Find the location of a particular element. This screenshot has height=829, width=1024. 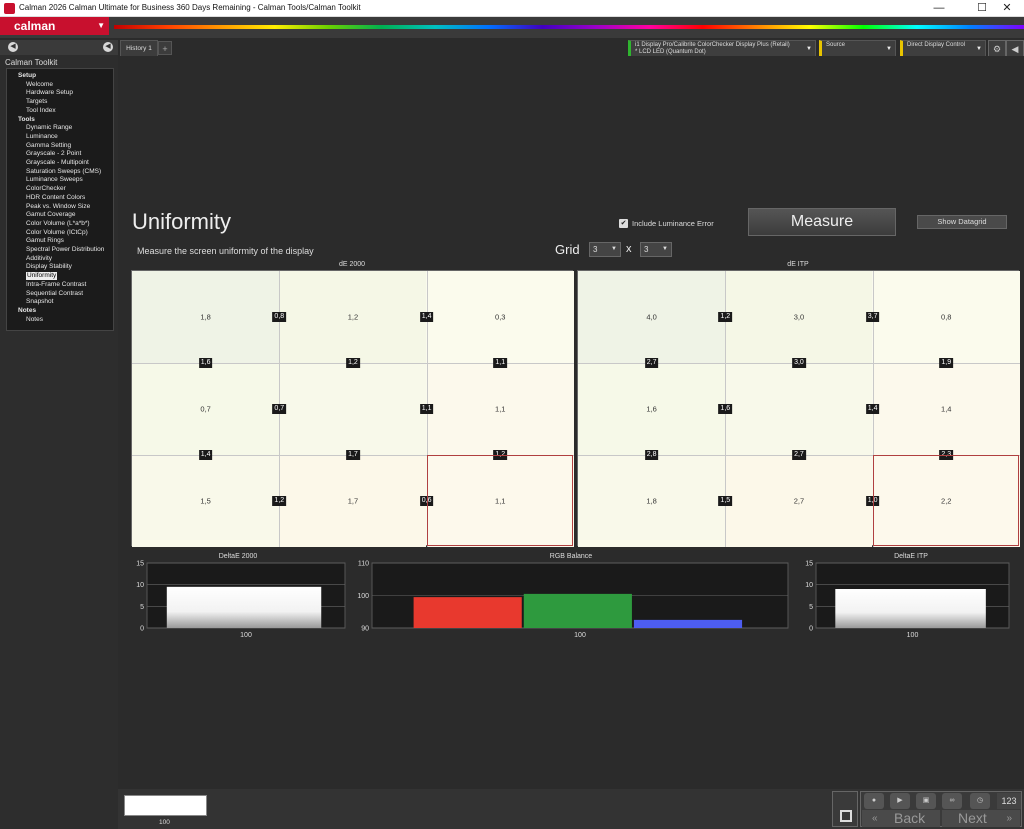

grid-columns-select: 3 ▼ is located at coordinates (605, 249).